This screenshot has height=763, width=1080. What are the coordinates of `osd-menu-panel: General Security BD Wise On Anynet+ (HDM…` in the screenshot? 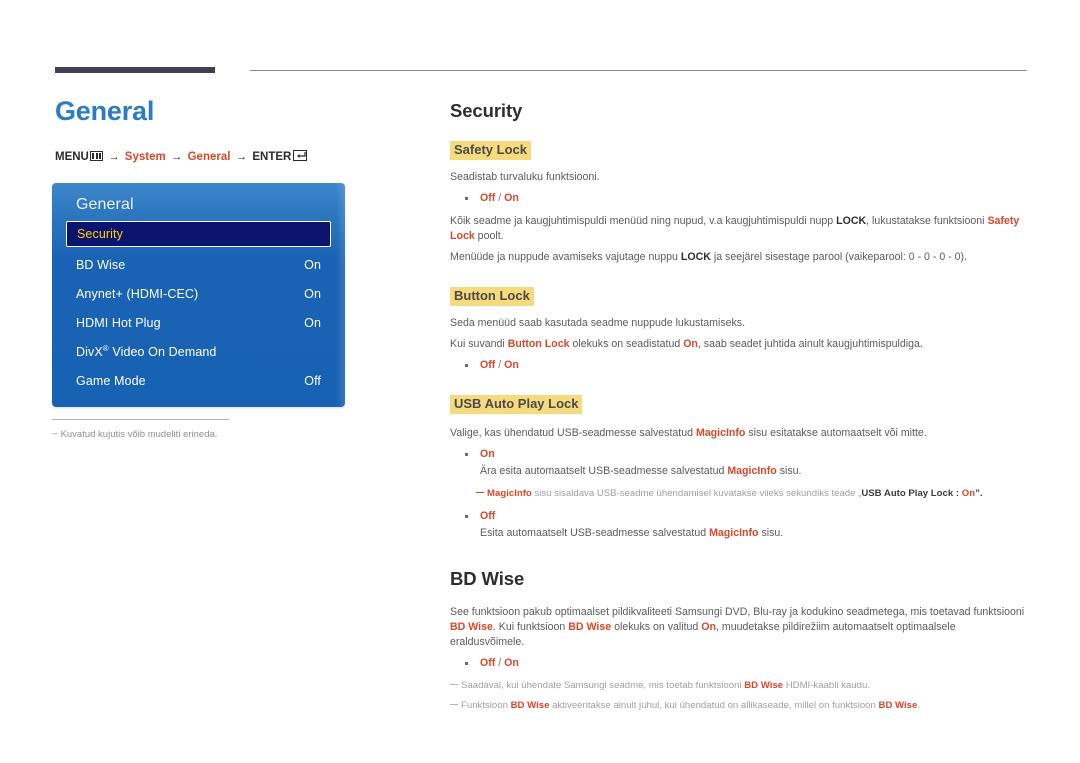 It's located at (198, 295).